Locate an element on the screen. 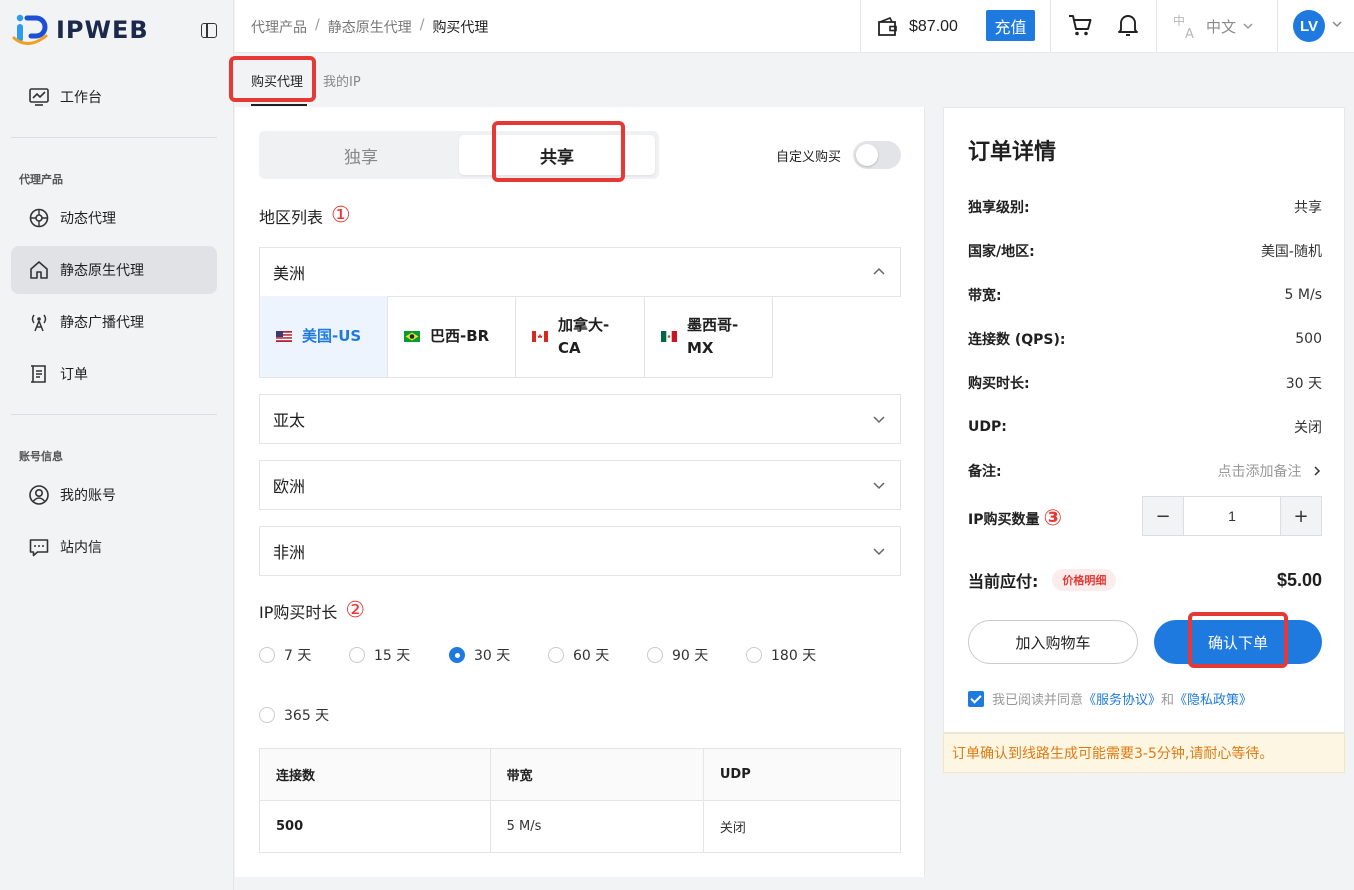  duration-option: 365 天 is located at coordinates (294, 715).